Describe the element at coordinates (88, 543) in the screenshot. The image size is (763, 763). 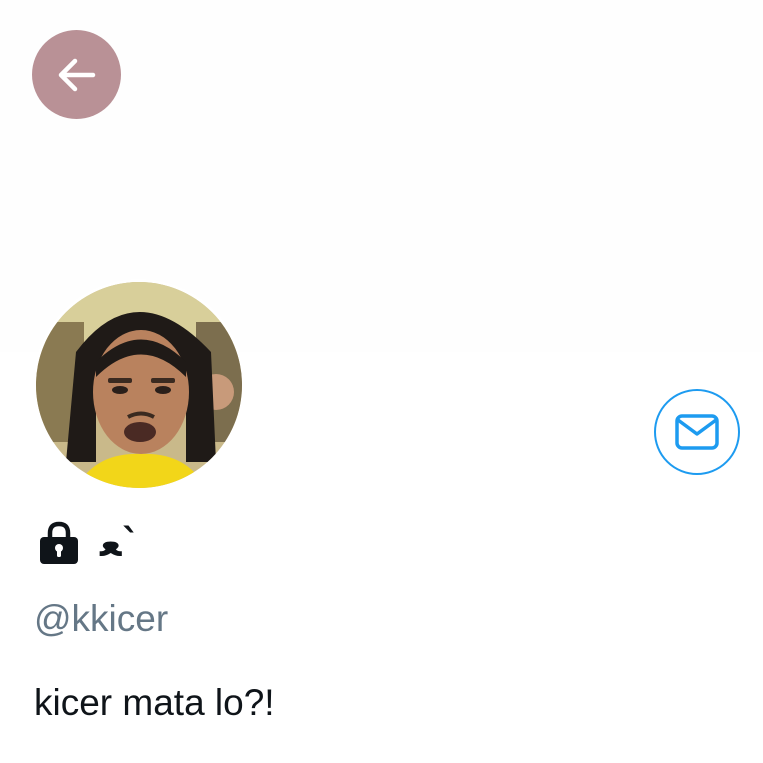
I see `name-row: ﻌ`` at that location.